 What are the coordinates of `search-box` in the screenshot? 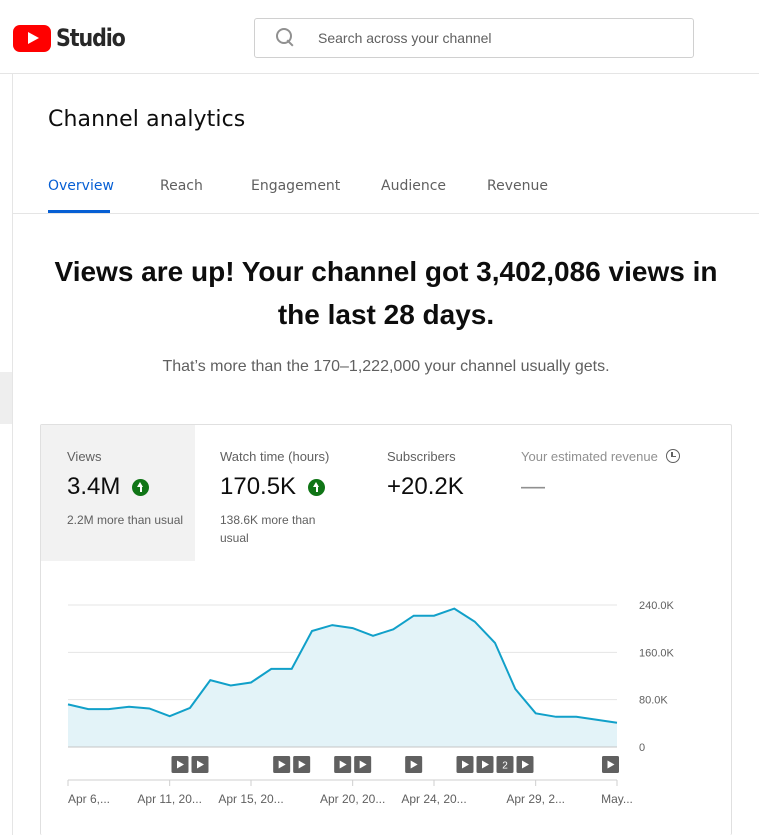 It's located at (474, 38).